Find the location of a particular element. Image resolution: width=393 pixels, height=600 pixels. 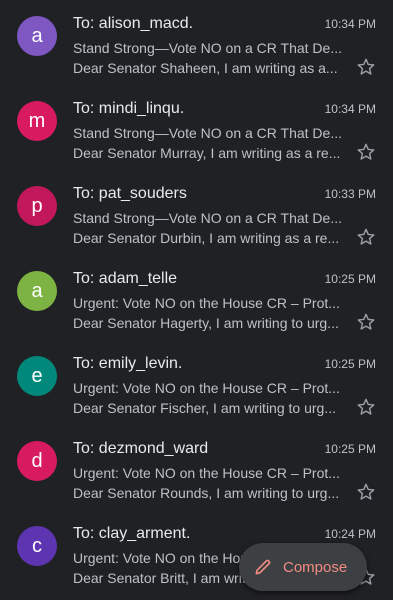

avatar: p is located at coordinates (37, 206).